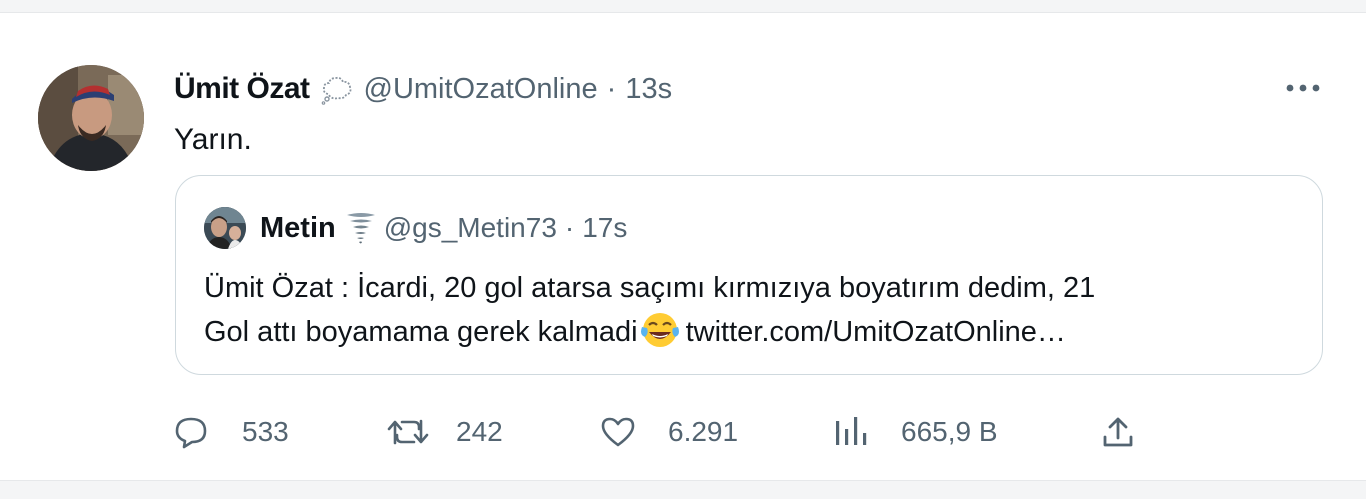 The height and width of the screenshot is (499, 1366). I want to click on tears-of-joy-emoji-icon, so click(660, 330).